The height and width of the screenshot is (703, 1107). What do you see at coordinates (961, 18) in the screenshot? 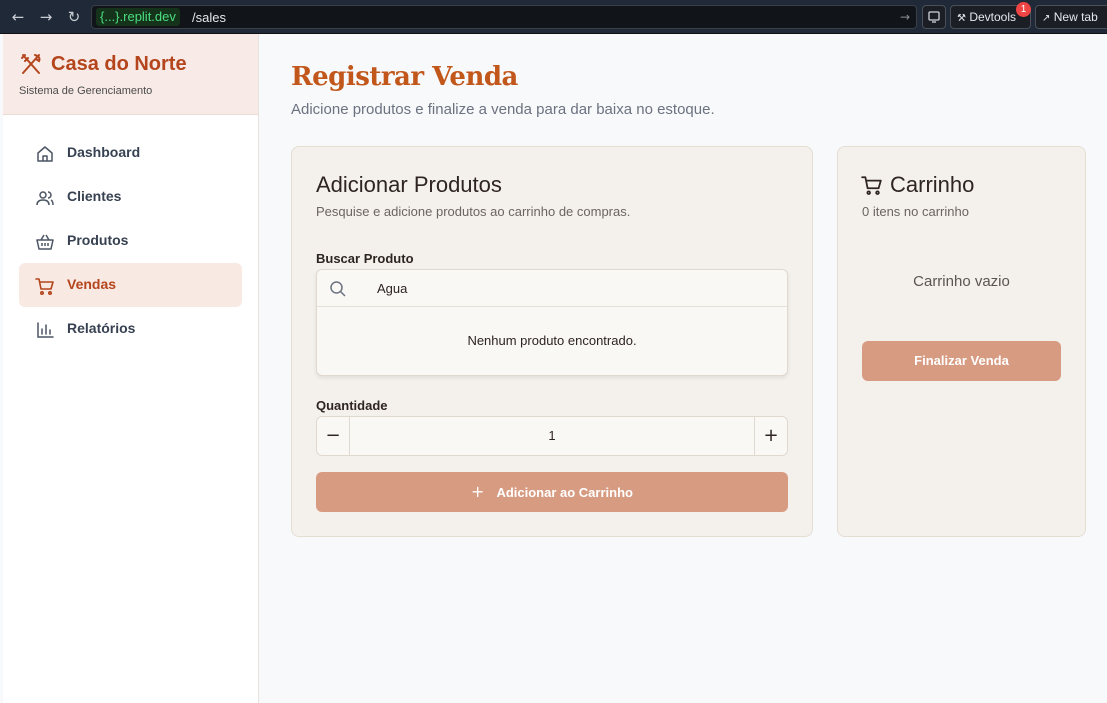
I see `wrench-icon: ⚒` at bounding box center [961, 18].